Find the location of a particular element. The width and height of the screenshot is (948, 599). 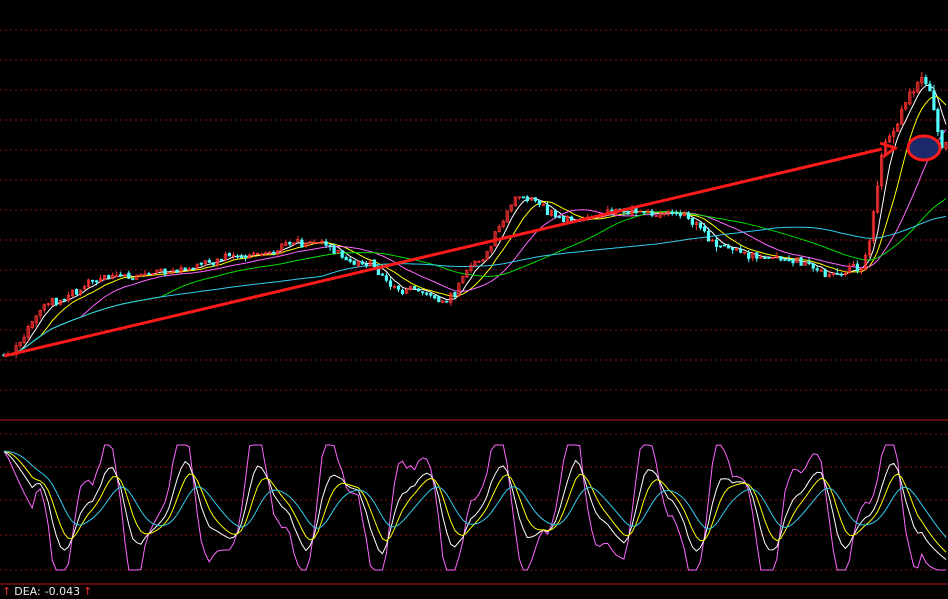

up-arrow-icon: ↑ is located at coordinates (88, 591).